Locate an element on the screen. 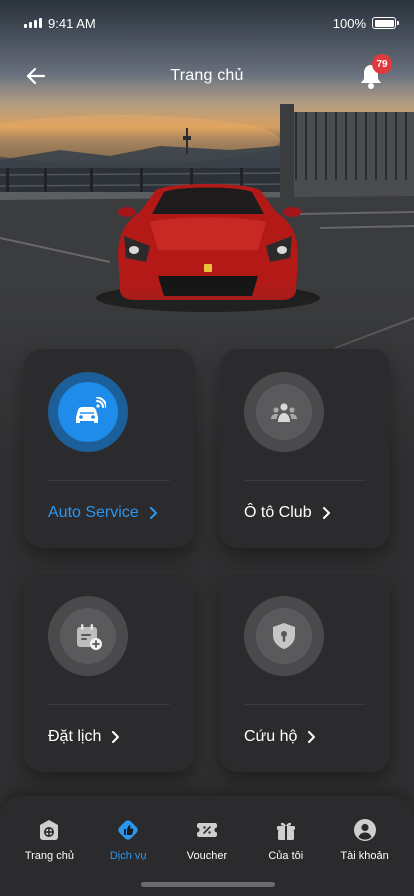 The width and height of the screenshot is (414, 896). service-label-text: Cứu hộ is located at coordinates (271, 736).